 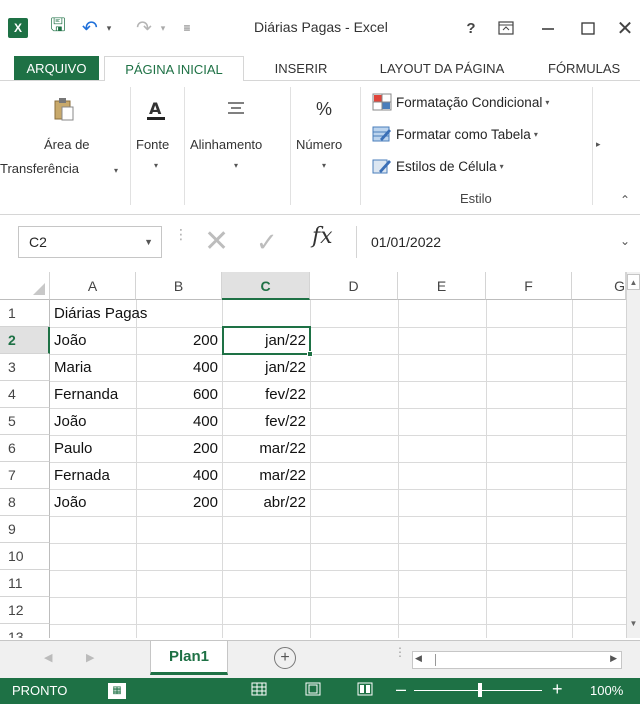 I want to click on sheet-tab-plan1: Plan1, so click(x=189, y=658).